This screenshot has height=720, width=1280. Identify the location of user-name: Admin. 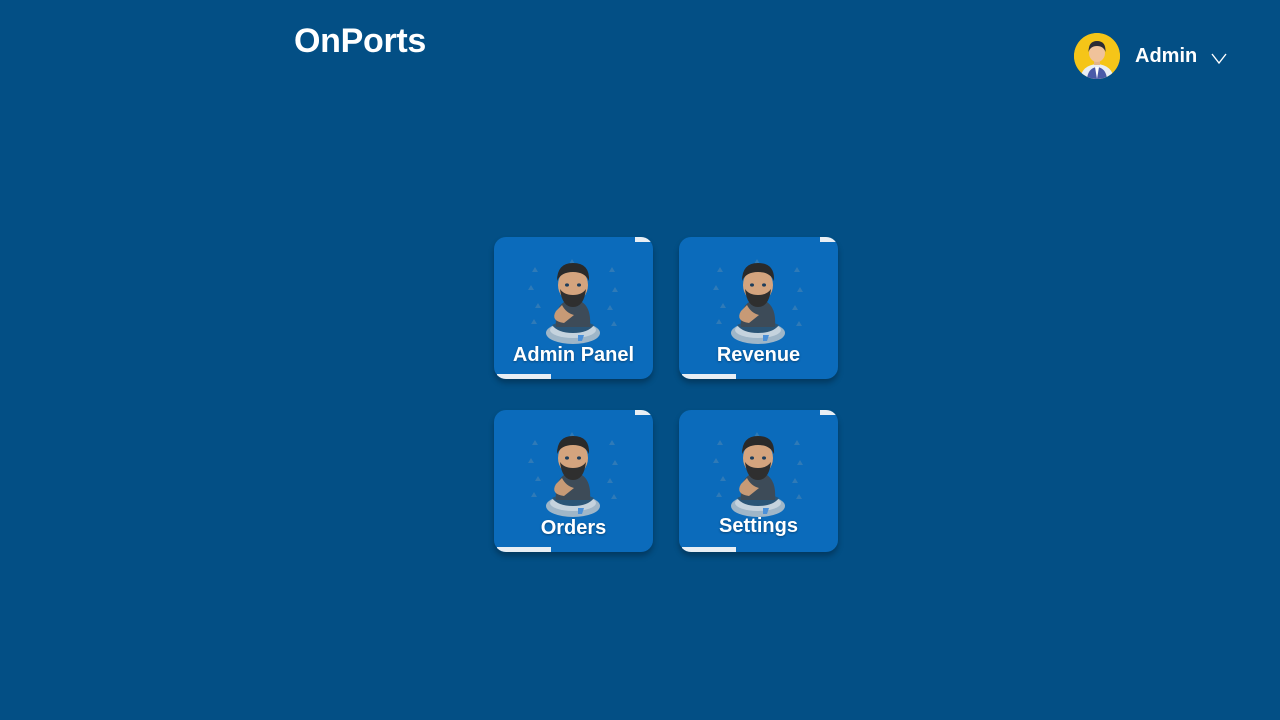
(1166, 55).